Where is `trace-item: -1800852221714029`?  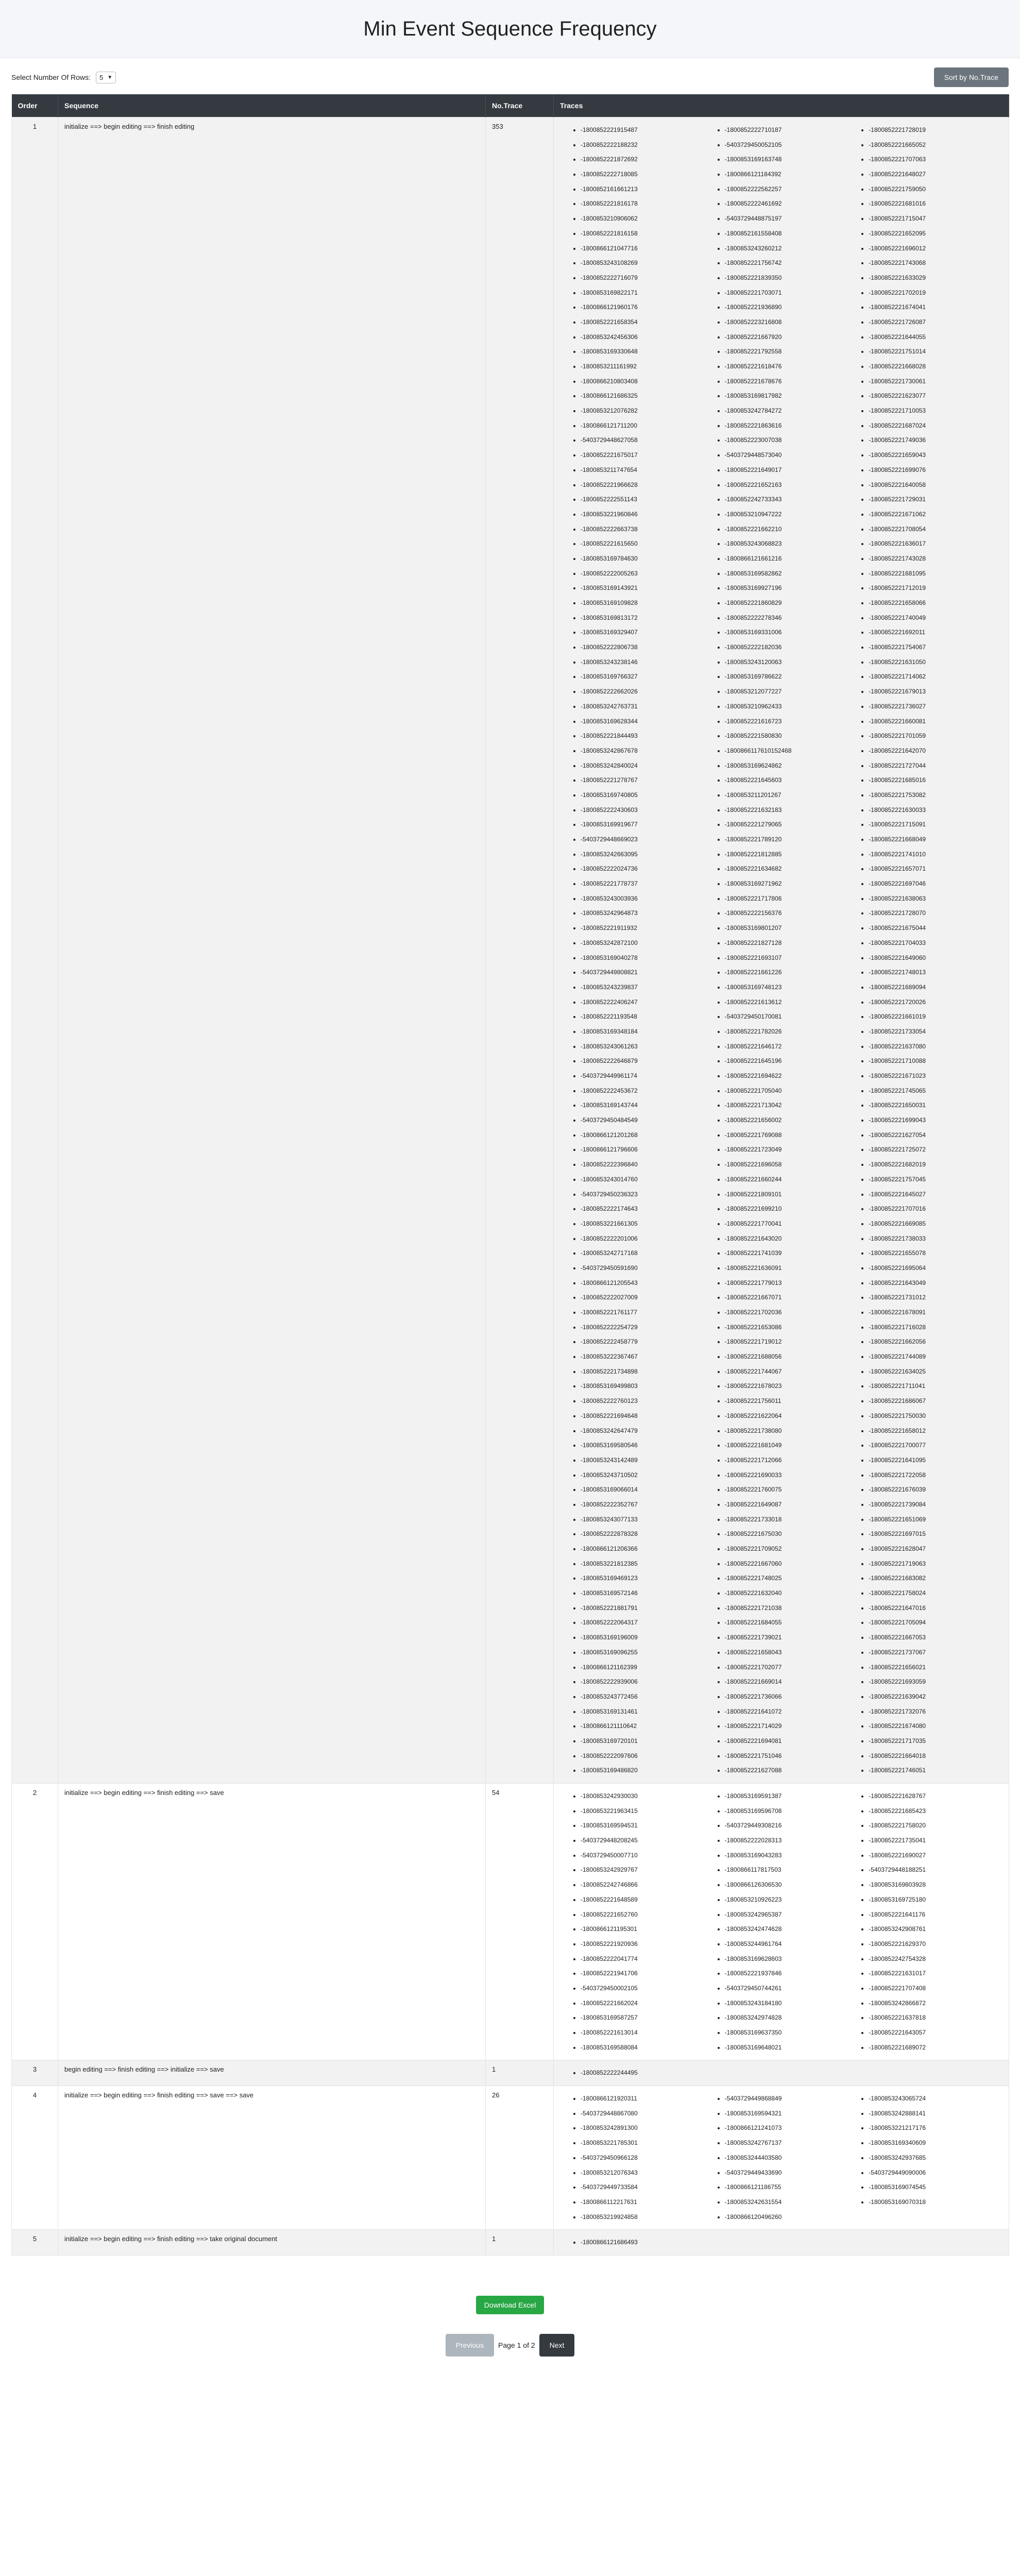 trace-item: -1800852221714029 is located at coordinates (792, 1726).